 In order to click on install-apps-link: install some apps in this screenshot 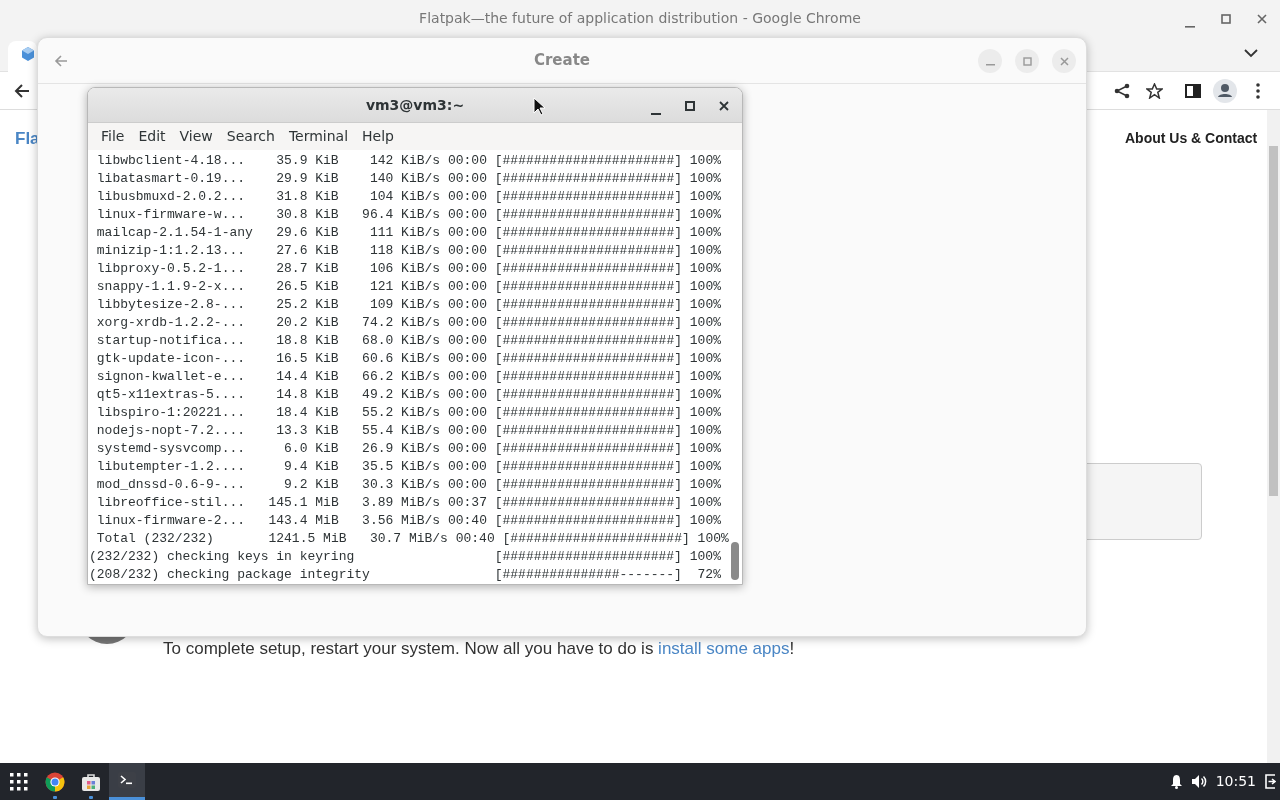, I will do `click(724, 648)`.